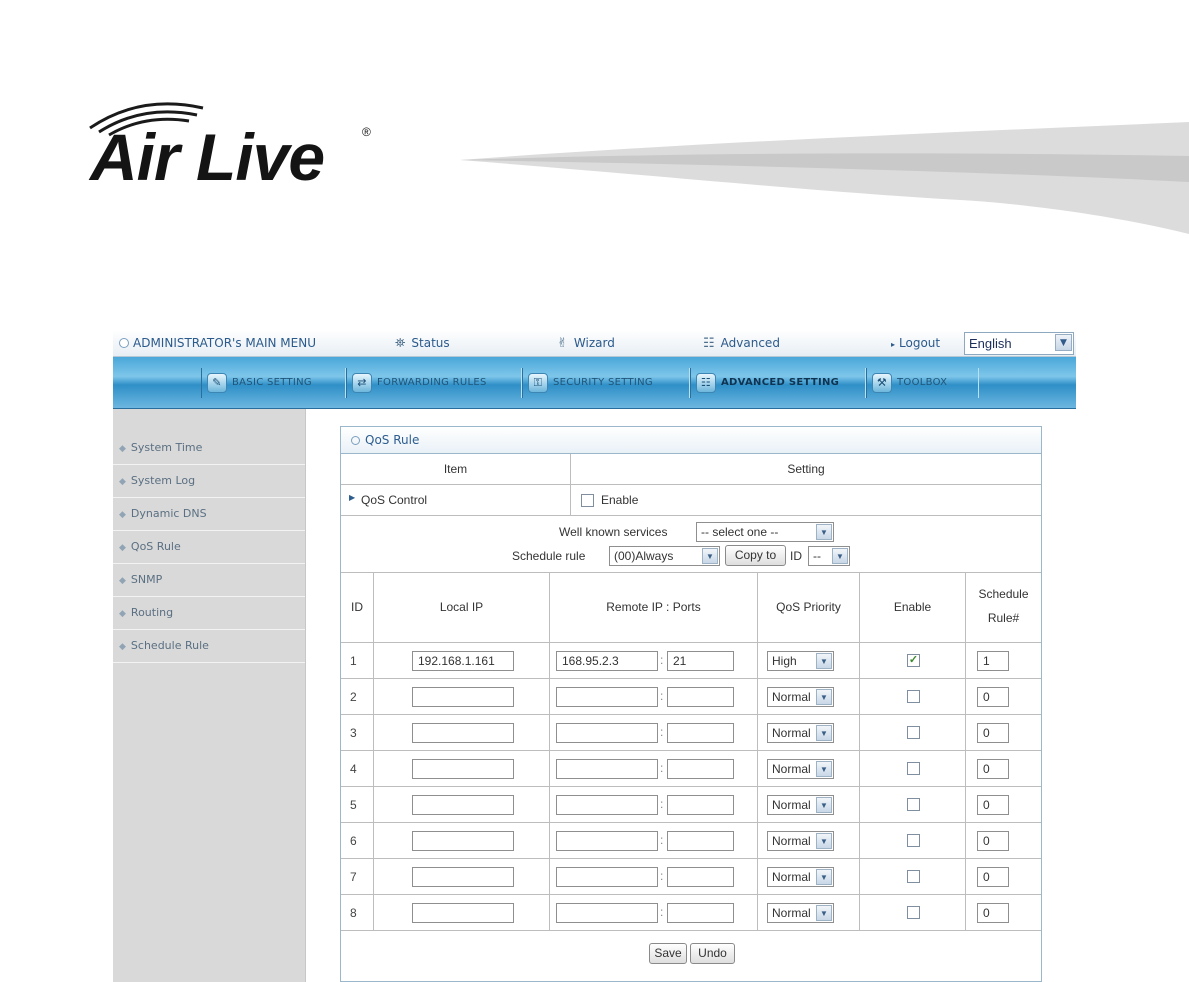 The width and height of the screenshot is (1189, 982). I want to click on tab-security-setting: ⚿ SECURITY SETTING, so click(606, 383).